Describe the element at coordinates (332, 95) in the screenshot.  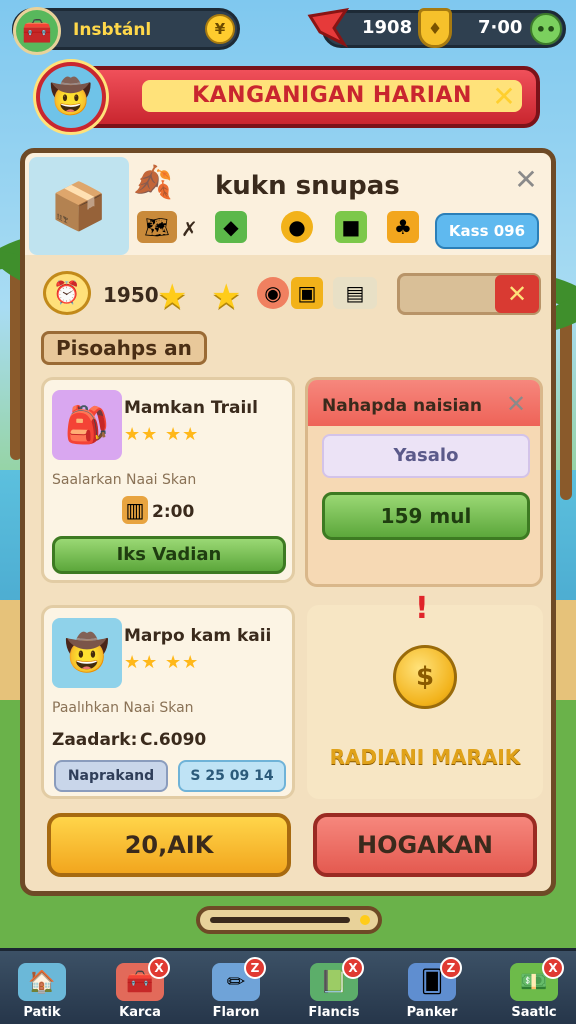
I see `banner-title: KANGANIGAN HARIAN` at that location.